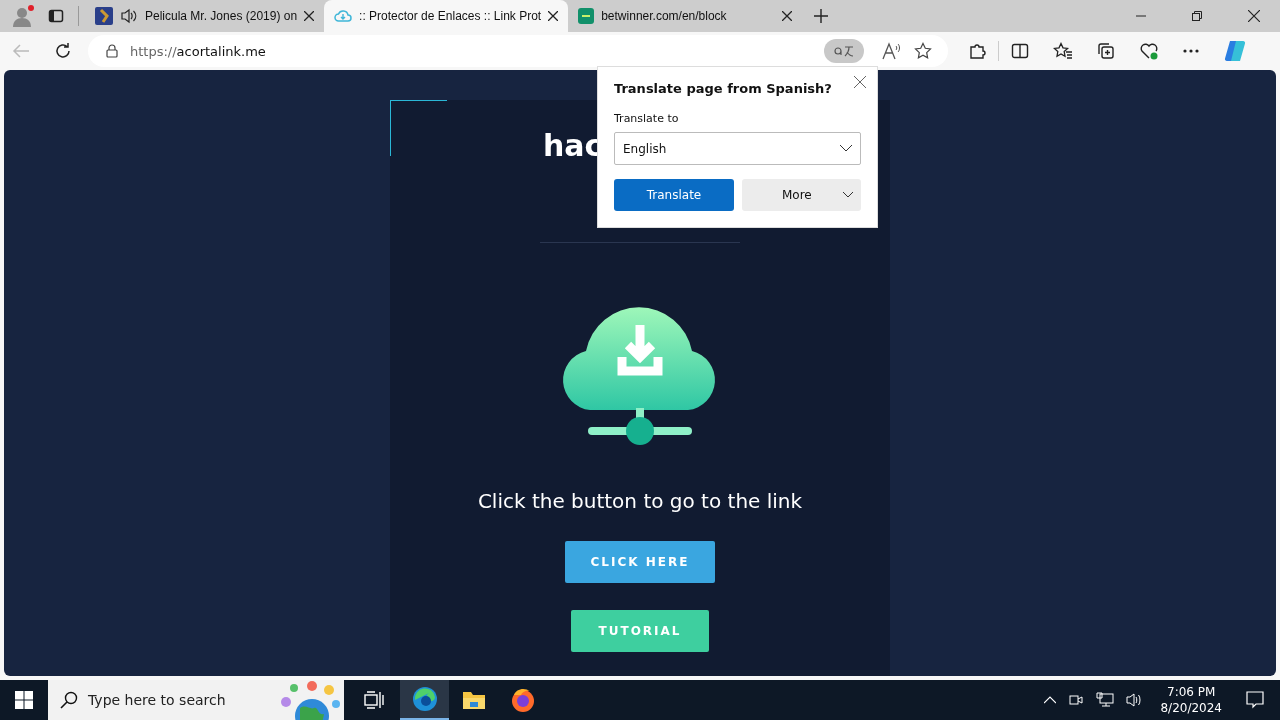 This screenshot has height=720, width=1280. Describe the element at coordinates (647, 118) in the screenshot. I see `field-label: Translate to` at that location.